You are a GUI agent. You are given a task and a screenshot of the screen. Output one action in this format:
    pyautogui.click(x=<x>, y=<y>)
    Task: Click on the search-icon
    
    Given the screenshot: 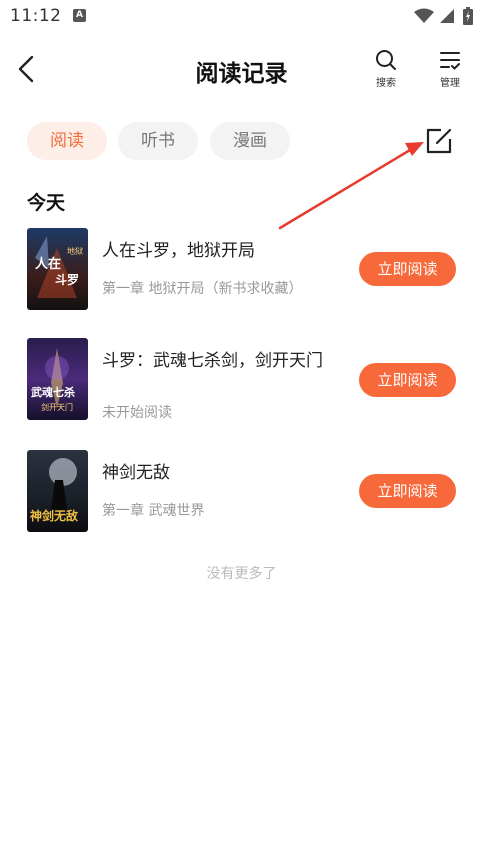 What is the action you would take?
    pyautogui.click(x=386, y=60)
    